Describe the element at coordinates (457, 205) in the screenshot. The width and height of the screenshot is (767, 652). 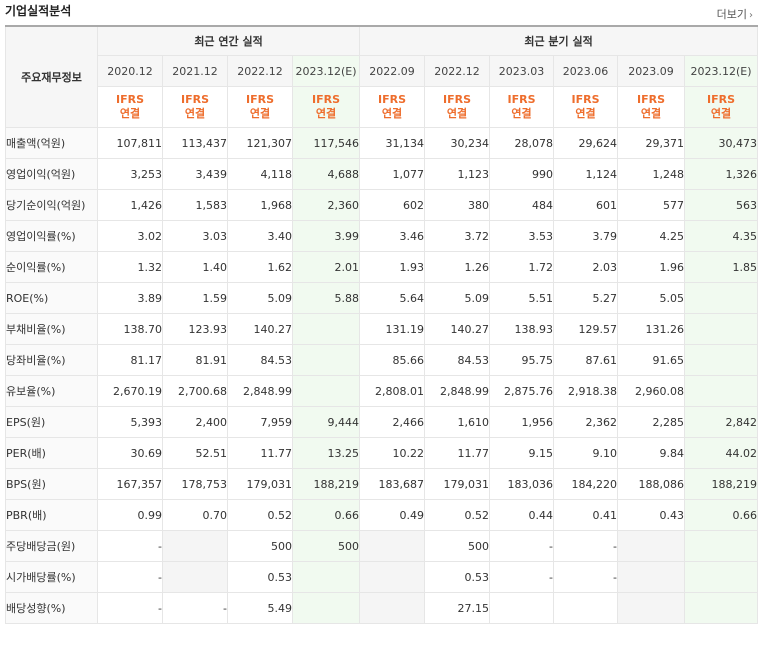
I see `table-cell: 380` at that location.